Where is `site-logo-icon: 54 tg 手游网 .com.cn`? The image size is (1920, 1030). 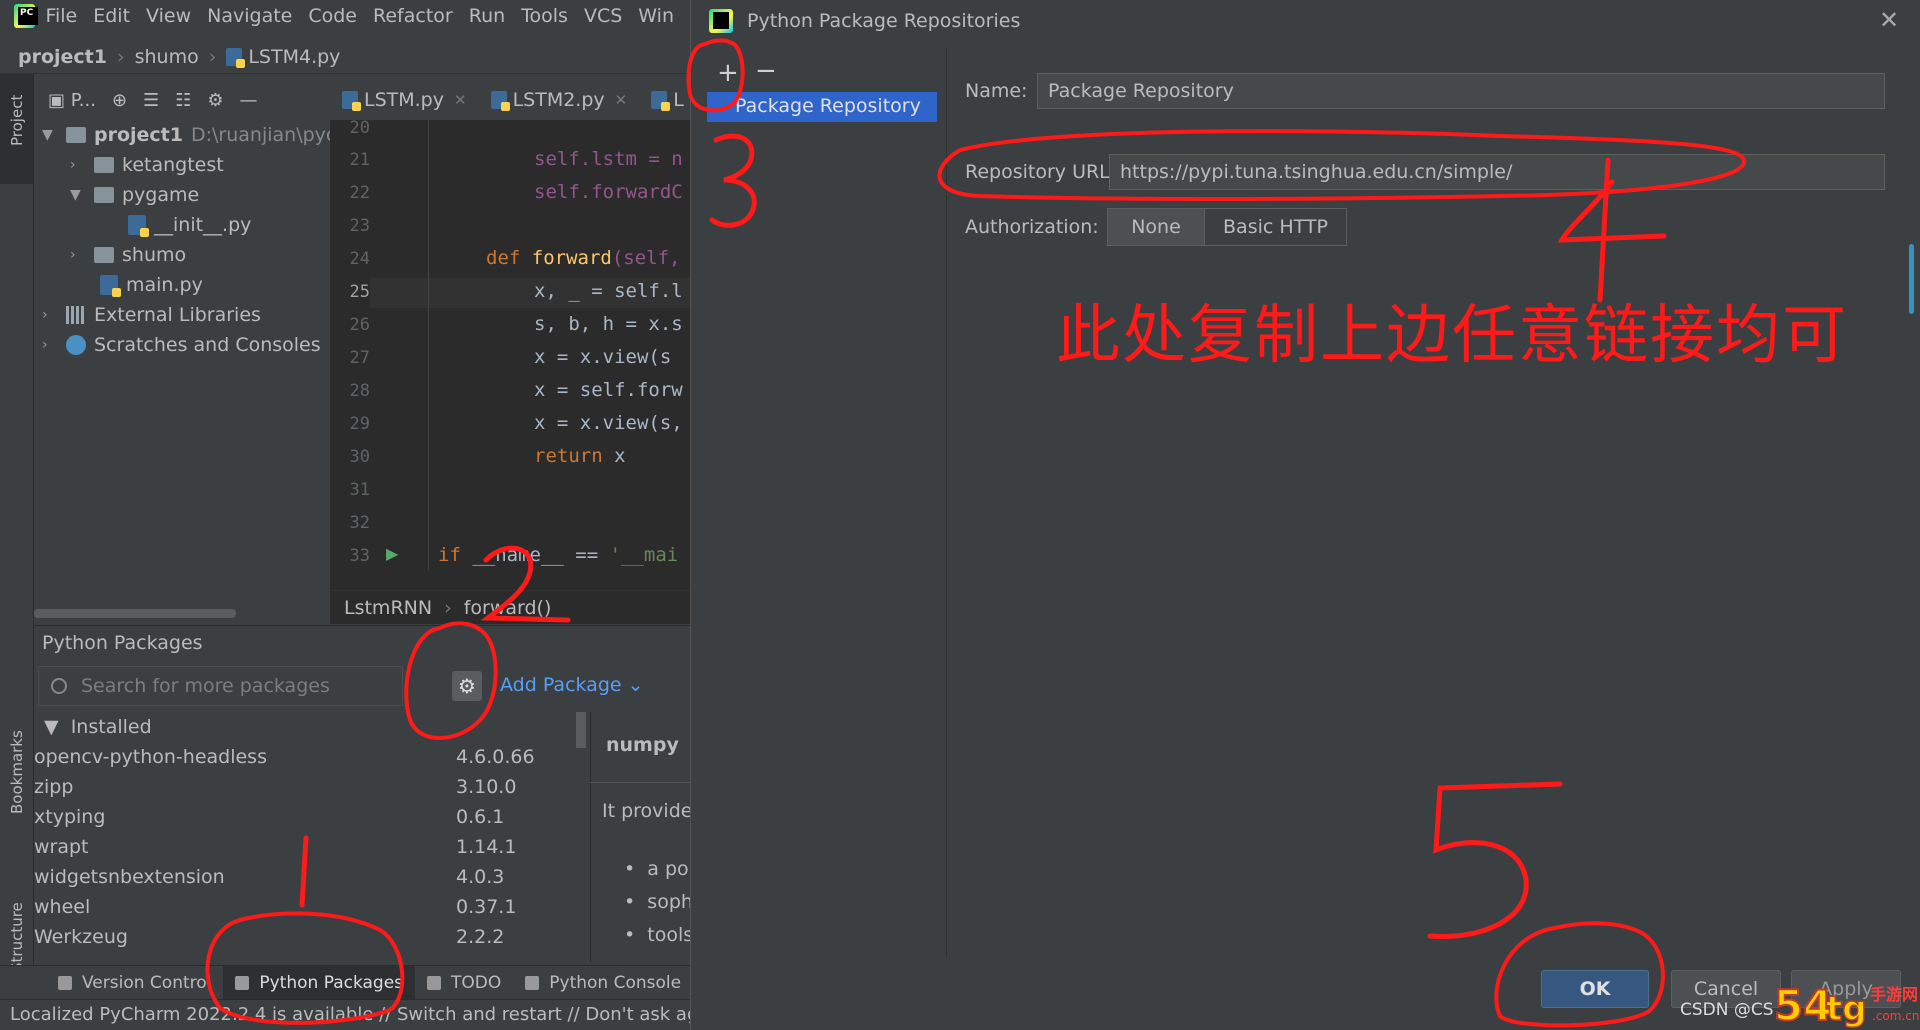
site-logo-icon: 54 tg 手游网 .com.cn is located at coordinates (1846, 1005).